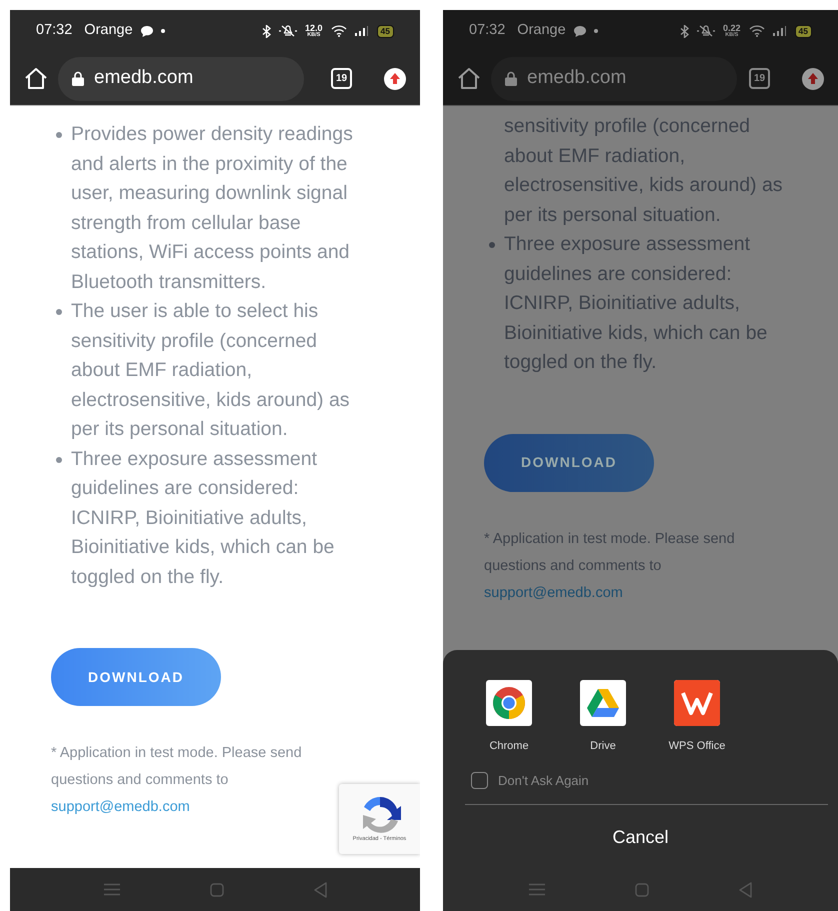  Describe the element at coordinates (314, 28) in the screenshot. I see `network-speed: 12.0` at that location.